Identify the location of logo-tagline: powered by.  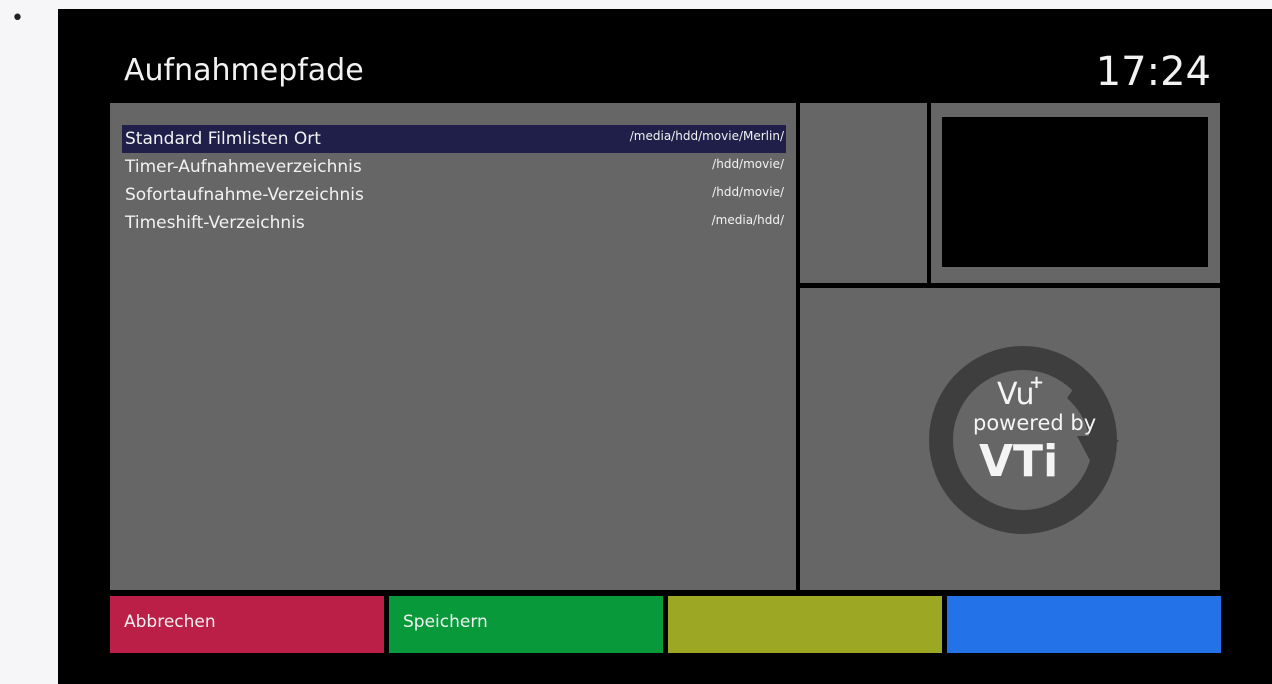
(1034, 423).